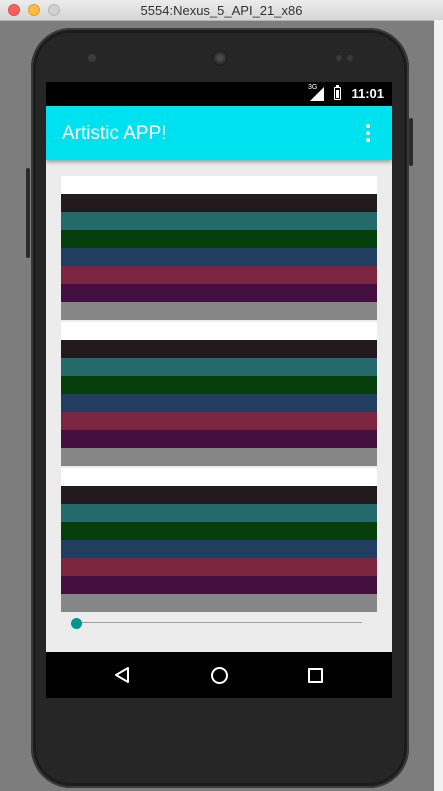 Image resolution: width=443 pixels, height=791 pixels. Describe the element at coordinates (28, 213) in the screenshot. I see `volume-button` at that location.